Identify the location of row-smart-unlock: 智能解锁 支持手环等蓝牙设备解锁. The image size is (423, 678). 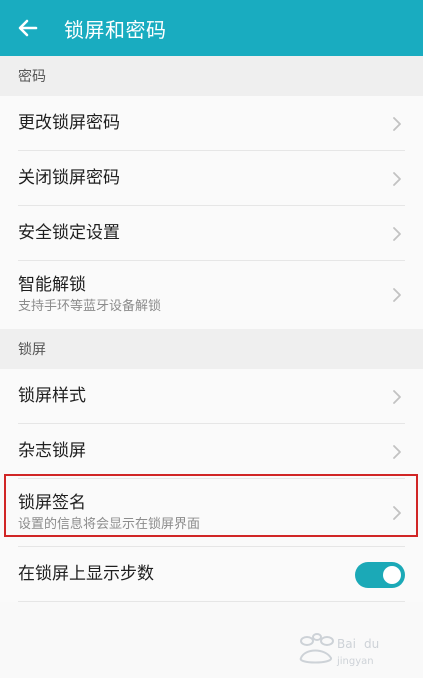
(211, 295).